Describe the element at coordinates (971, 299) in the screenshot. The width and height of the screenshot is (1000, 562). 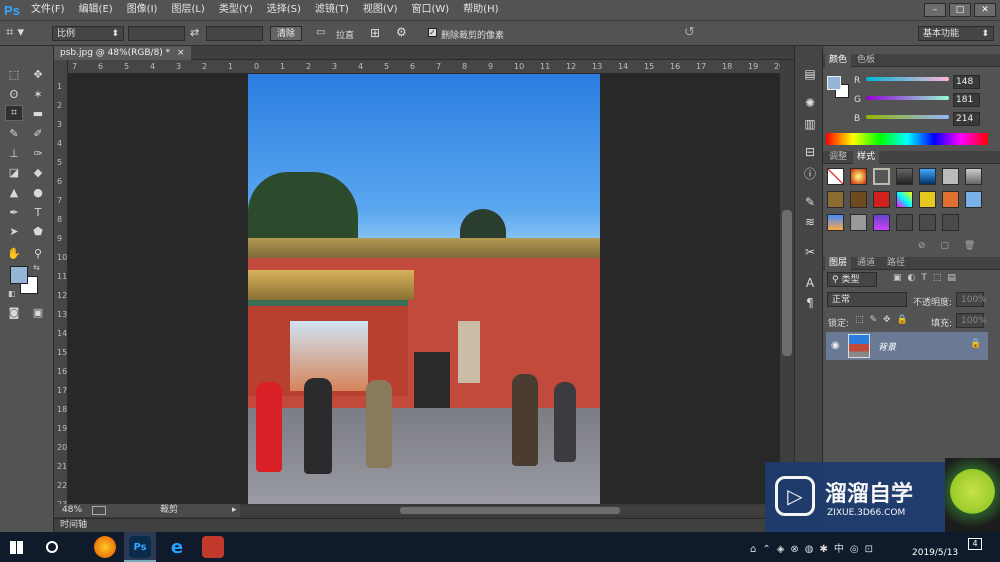
I see `opacity-field: 100%` at that location.